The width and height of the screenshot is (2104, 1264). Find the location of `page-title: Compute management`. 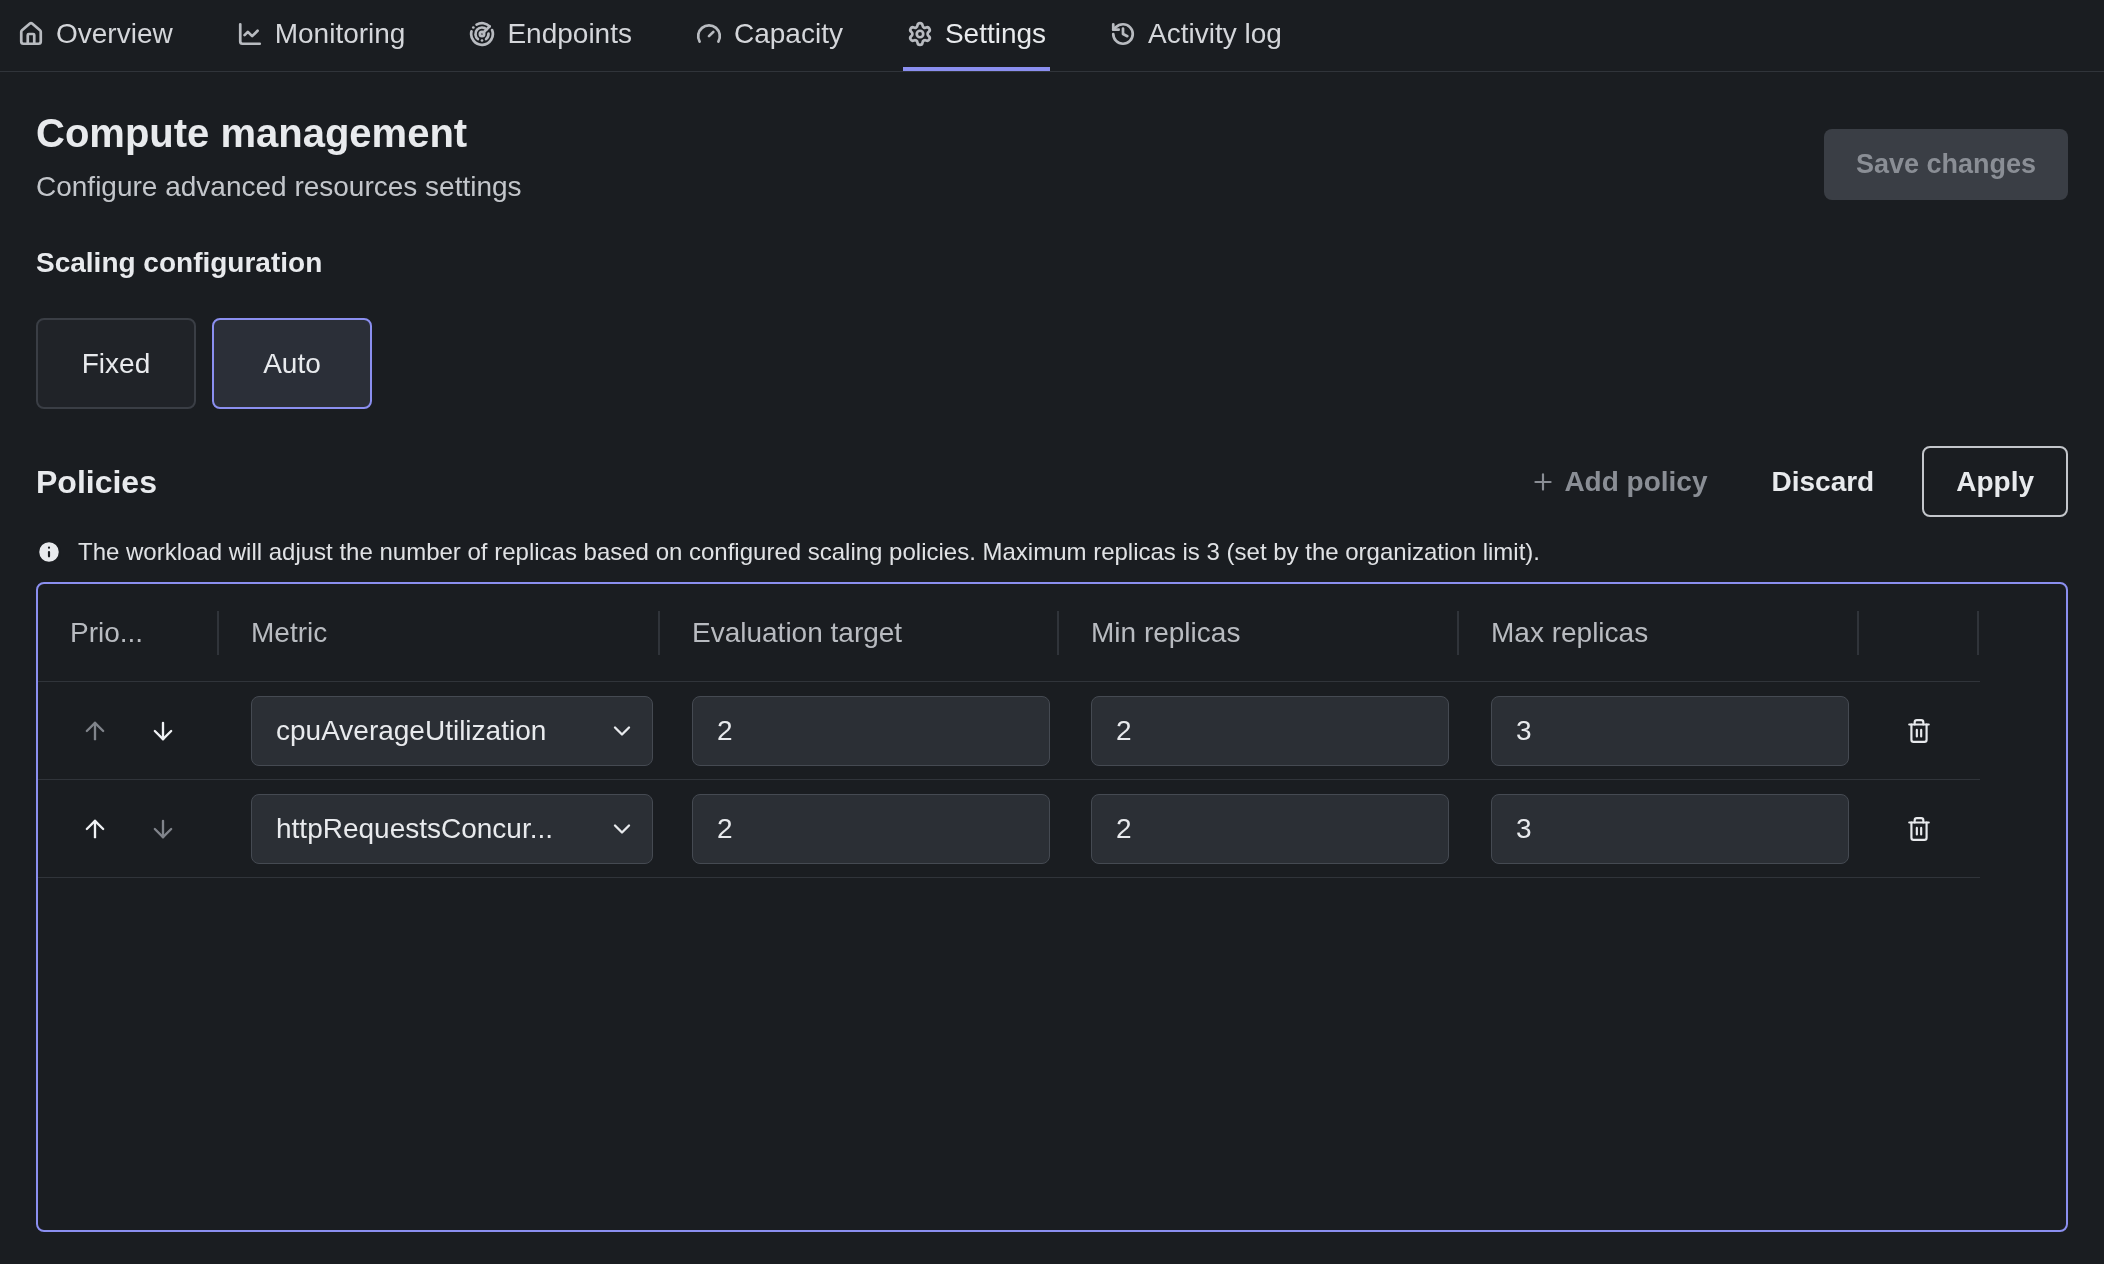

page-title: Compute management is located at coordinates (252, 133).